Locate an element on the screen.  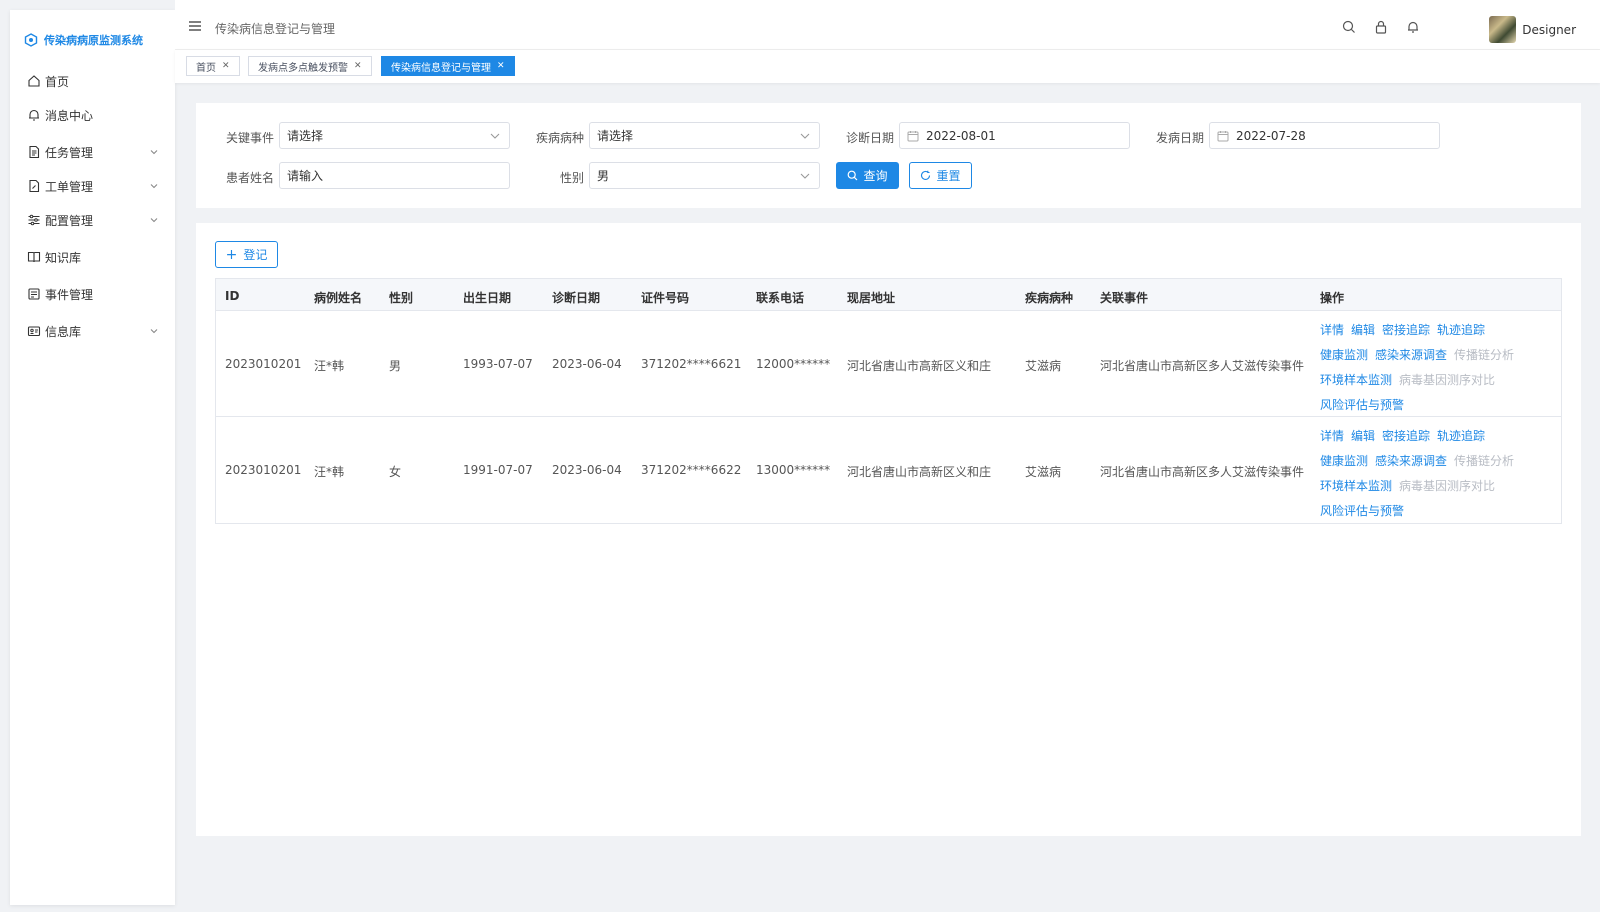
disease-label: 疾病病种 is located at coordinates (560, 138).